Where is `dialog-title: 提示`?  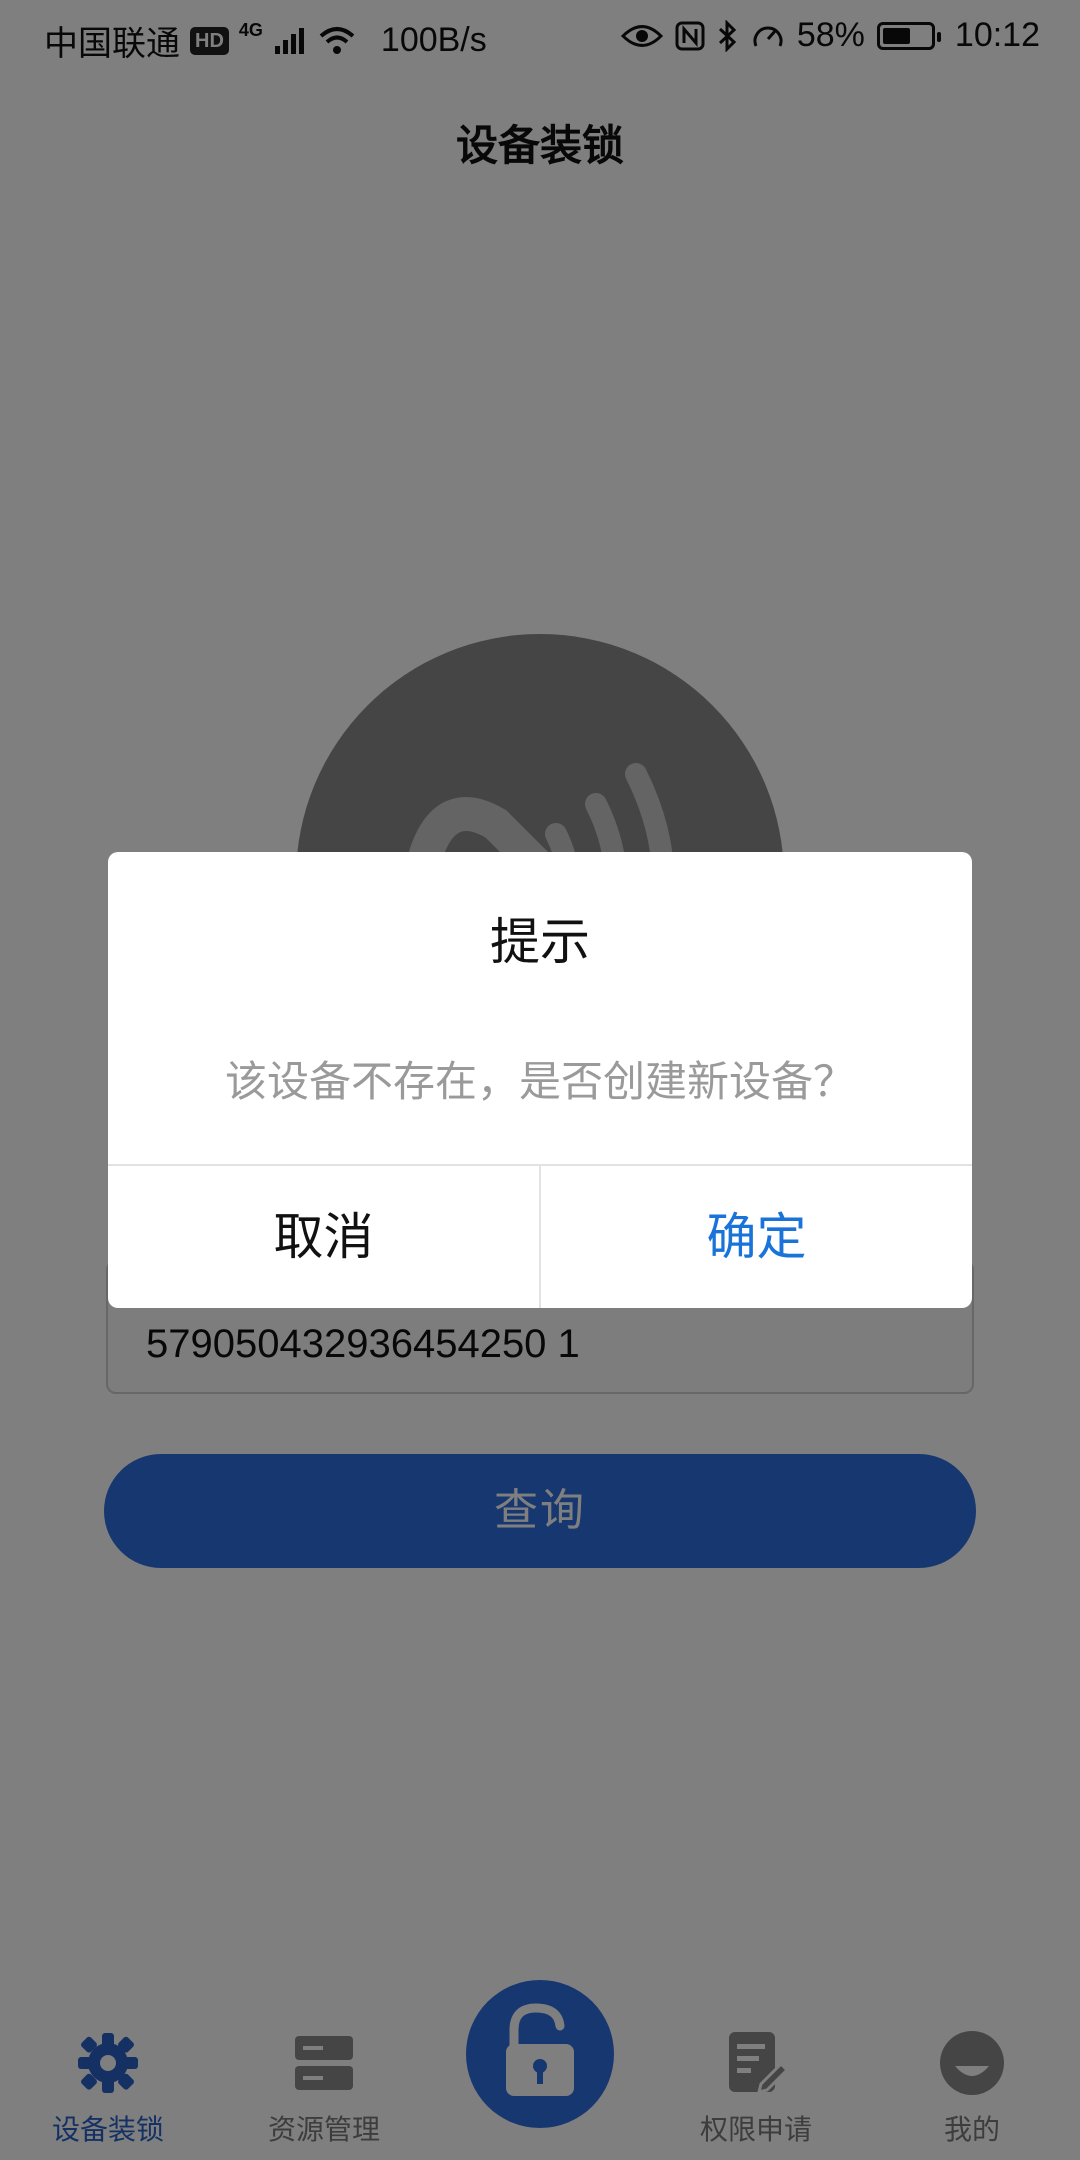
dialog-title: 提示 is located at coordinates (540, 942).